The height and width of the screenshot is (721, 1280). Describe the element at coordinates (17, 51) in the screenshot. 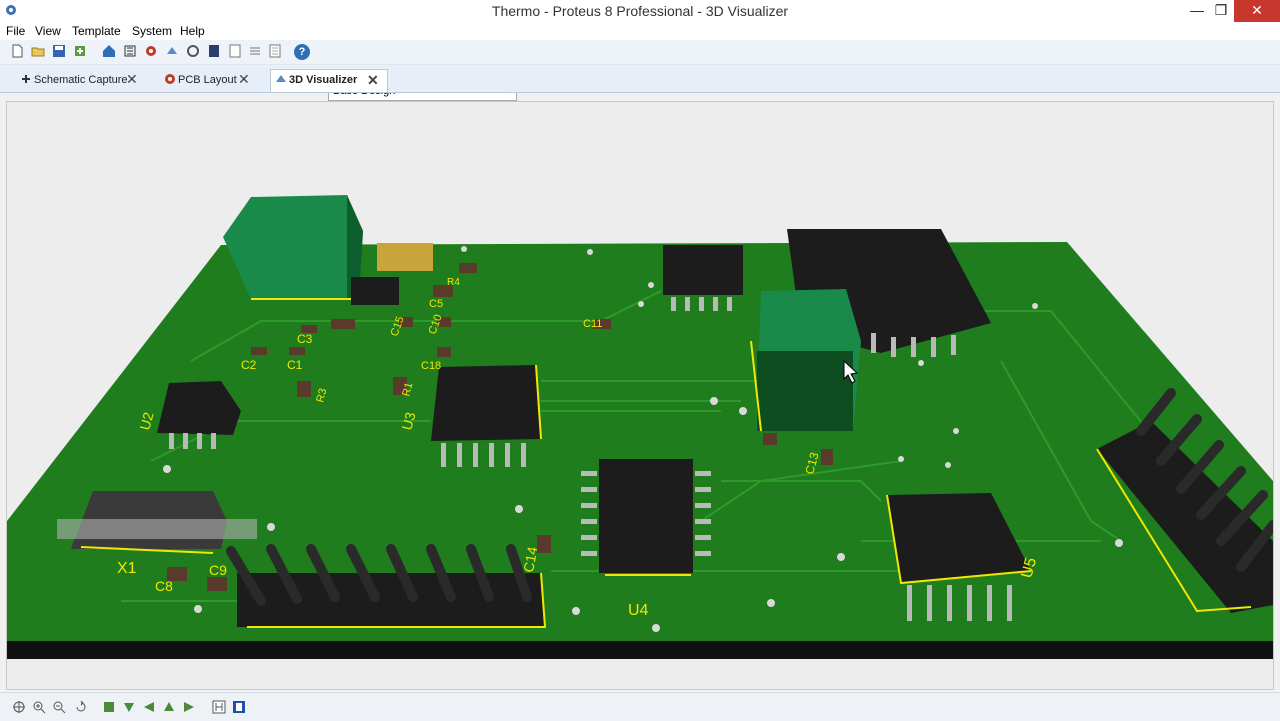

I see `new-file-icon` at that location.